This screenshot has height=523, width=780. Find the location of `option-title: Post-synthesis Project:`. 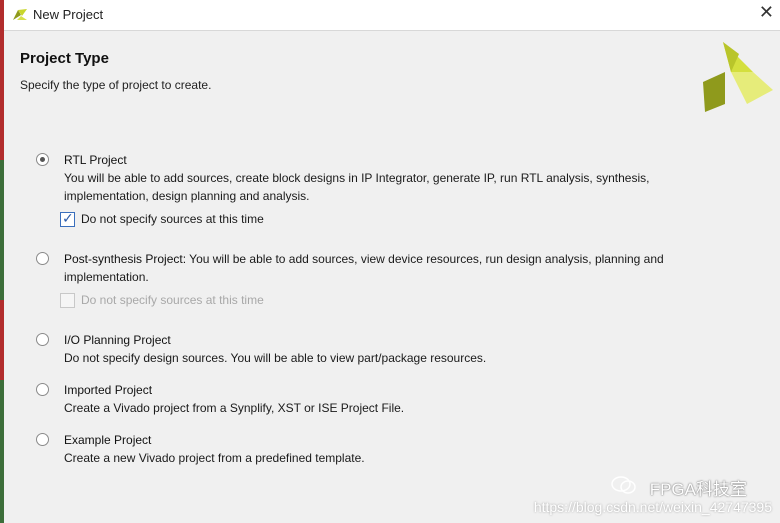

option-title: Post-synthesis Project: is located at coordinates (125, 259).